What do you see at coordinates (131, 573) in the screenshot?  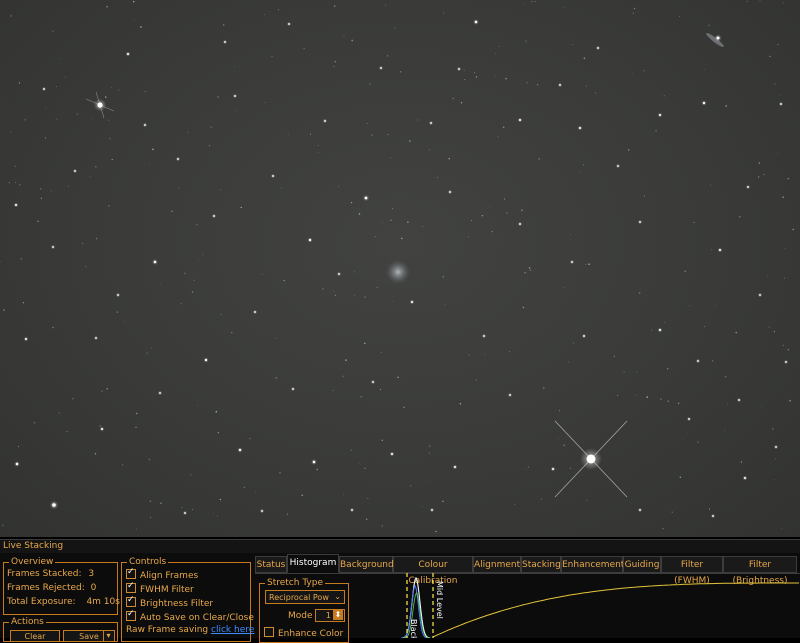 I see `align-frames-checkbox` at bounding box center [131, 573].